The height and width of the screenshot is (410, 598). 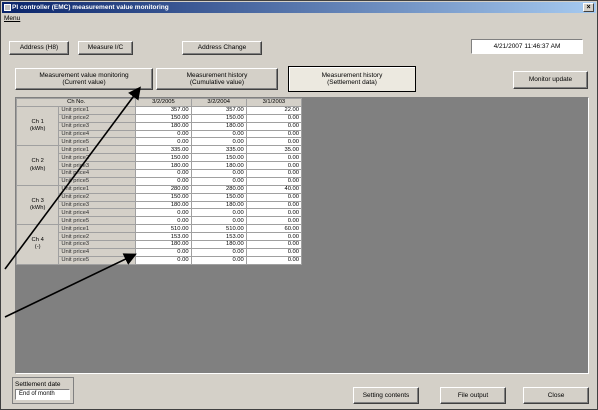 What do you see at coordinates (12, 18) in the screenshot?
I see `menu-item-menu: Menu` at bounding box center [12, 18].